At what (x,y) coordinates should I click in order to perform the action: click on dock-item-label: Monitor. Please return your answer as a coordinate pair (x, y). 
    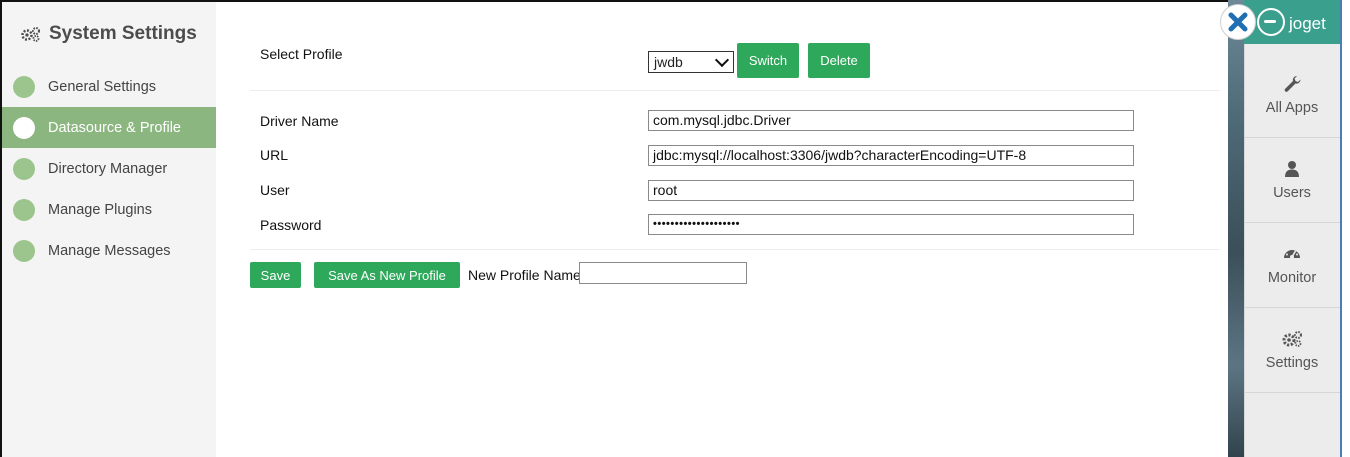
    Looking at the image, I should click on (1292, 278).